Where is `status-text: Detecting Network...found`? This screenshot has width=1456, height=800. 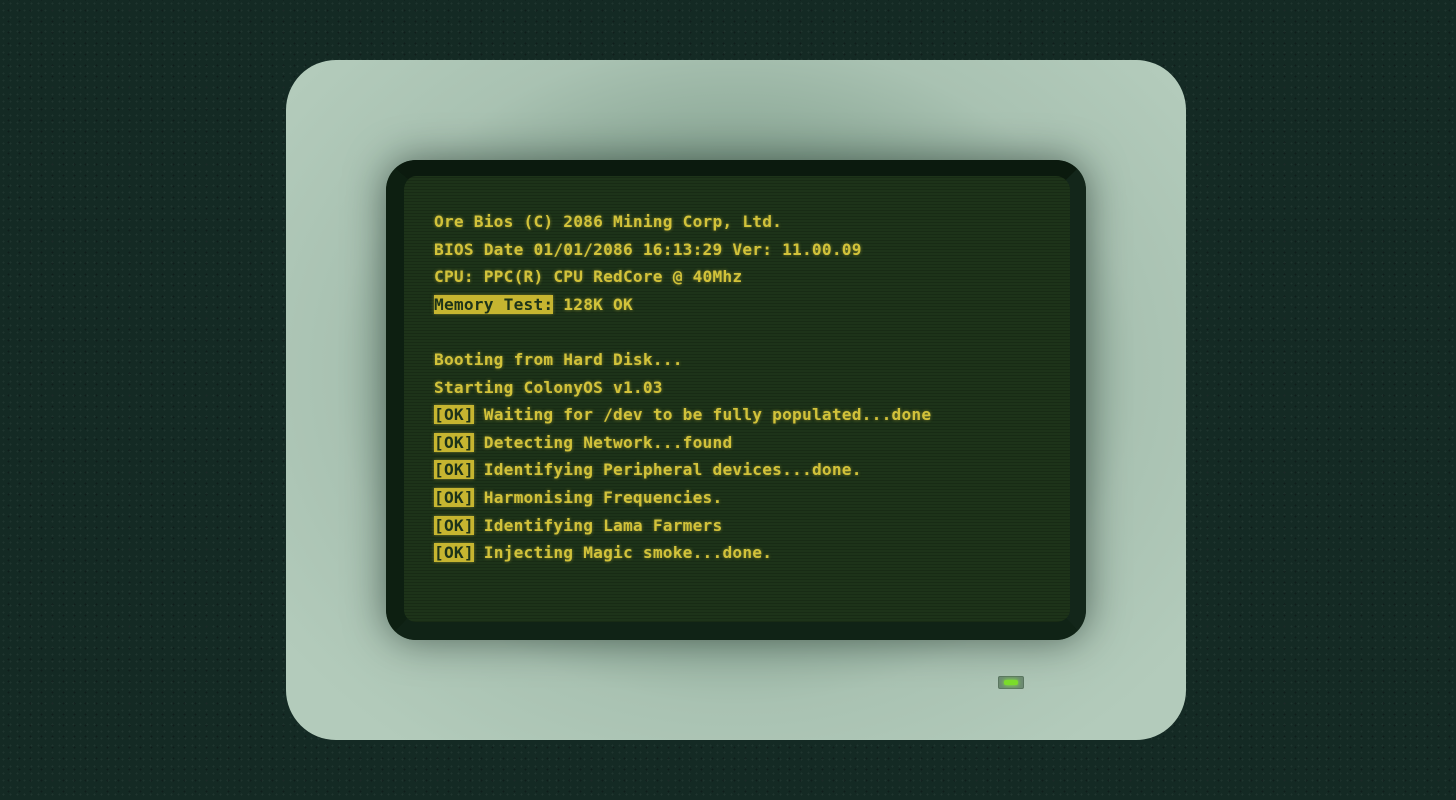
status-text: Detecting Network...found is located at coordinates (603, 442).